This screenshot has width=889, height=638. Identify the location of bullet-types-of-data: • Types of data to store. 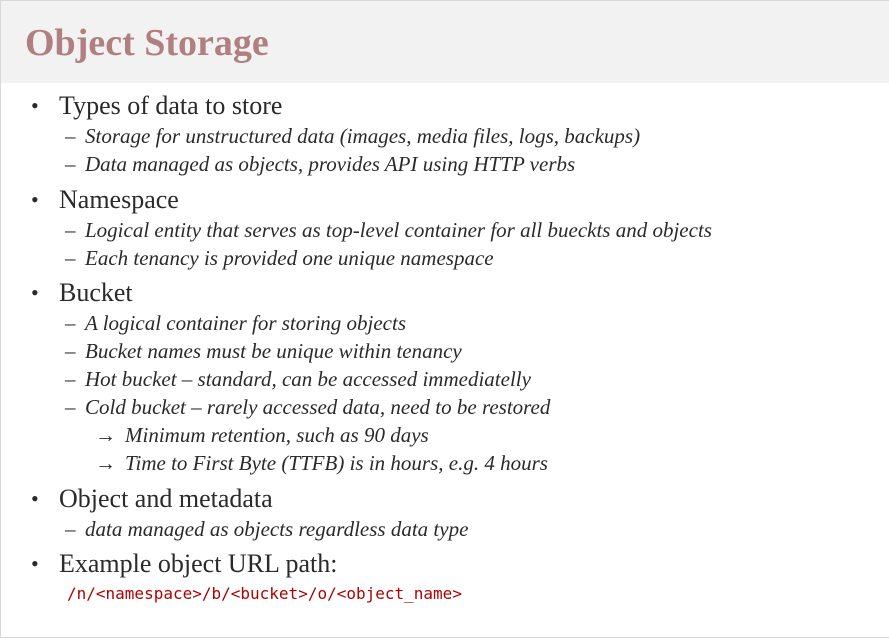
(156, 106).